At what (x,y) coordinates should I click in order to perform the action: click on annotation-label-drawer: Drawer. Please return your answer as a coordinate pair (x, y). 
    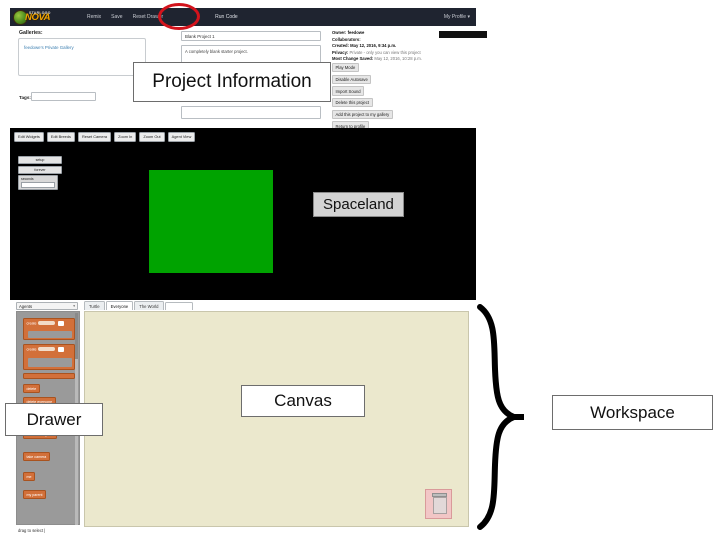
    Looking at the image, I should click on (54, 419).